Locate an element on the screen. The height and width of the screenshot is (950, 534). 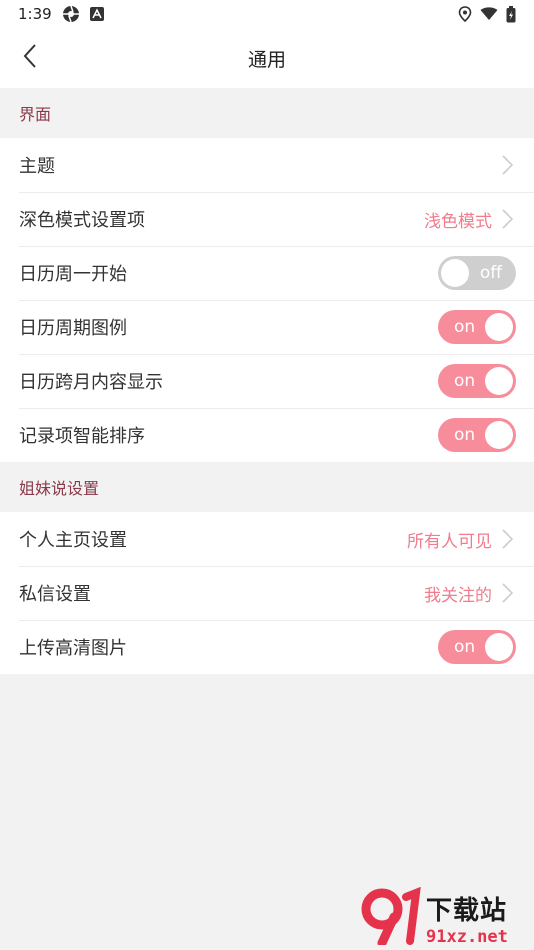
cycle-legend-toggle: on is located at coordinates (477, 327).